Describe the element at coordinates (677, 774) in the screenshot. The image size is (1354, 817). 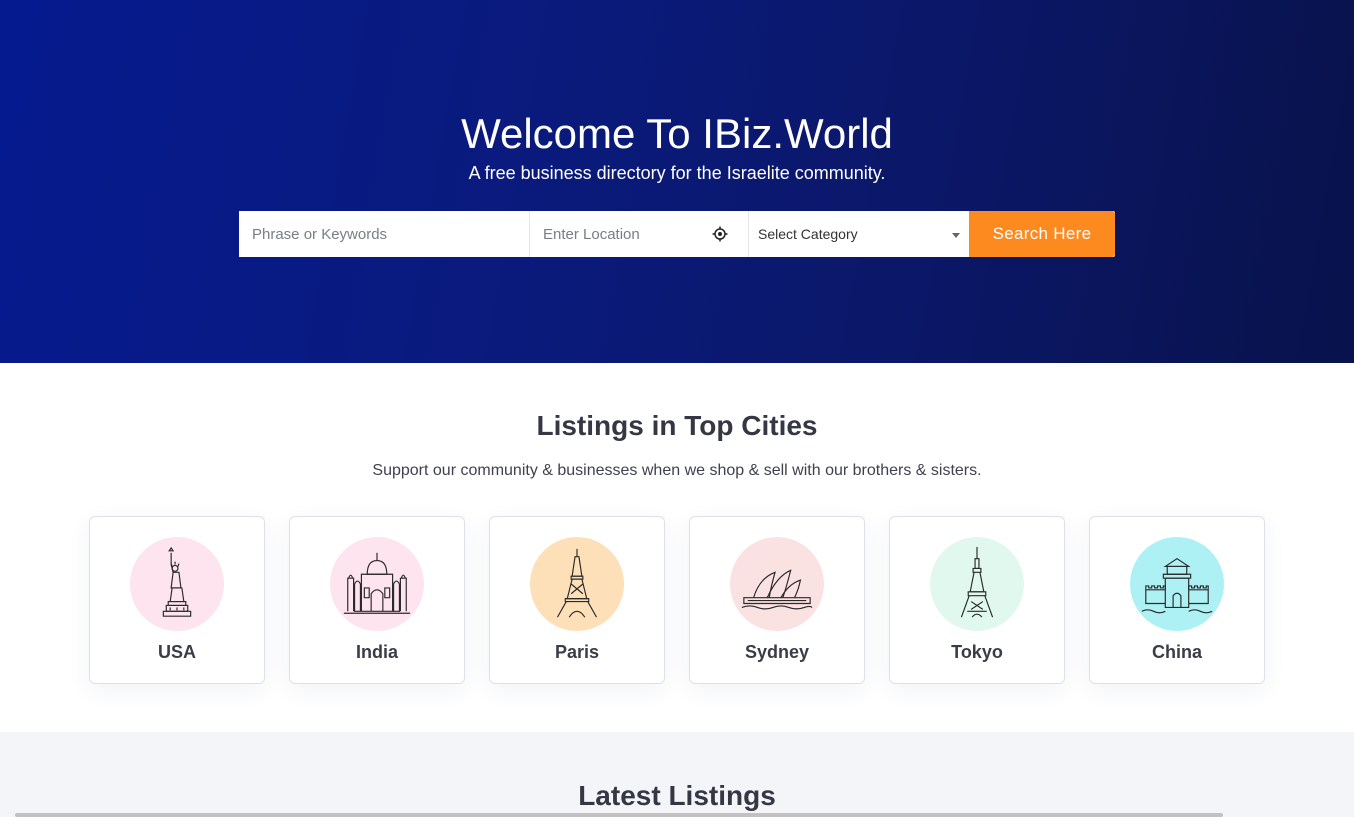
I see `latest-listings-section: Latest Listings` at that location.